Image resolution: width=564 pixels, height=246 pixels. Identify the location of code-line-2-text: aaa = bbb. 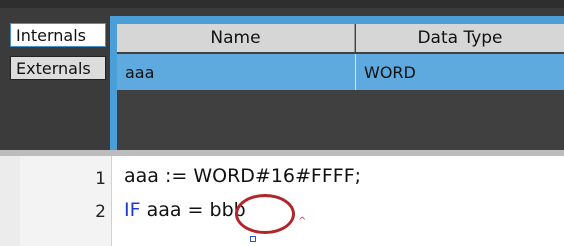
(193, 210).